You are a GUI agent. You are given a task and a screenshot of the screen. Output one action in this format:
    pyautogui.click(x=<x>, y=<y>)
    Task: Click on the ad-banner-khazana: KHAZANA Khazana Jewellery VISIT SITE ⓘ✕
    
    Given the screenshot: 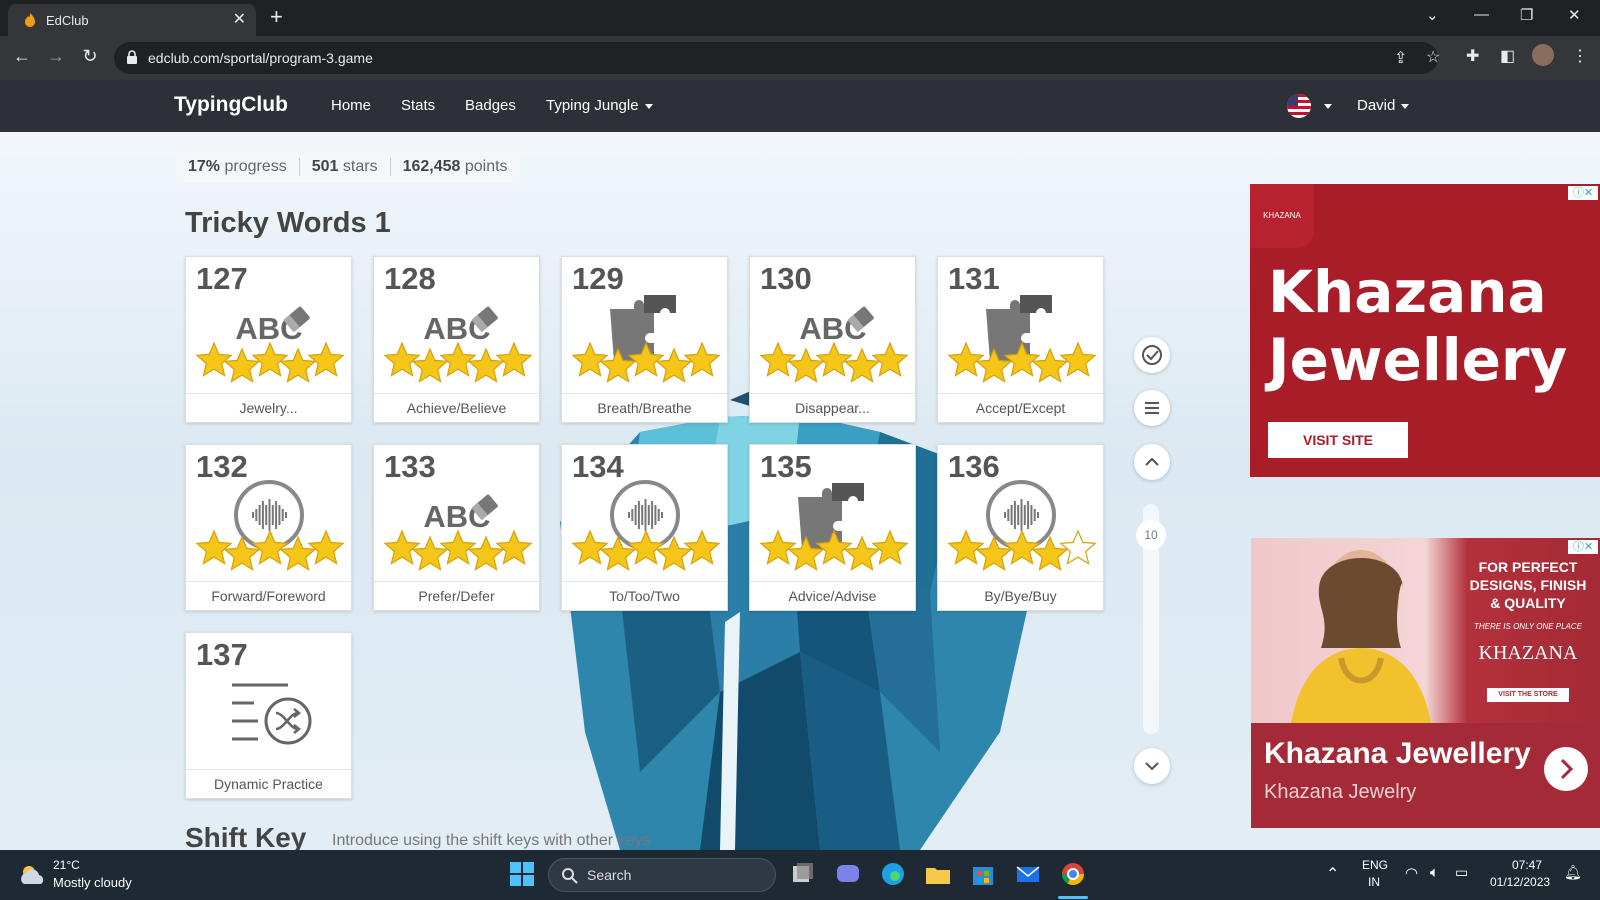 What is the action you would take?
    pyautogui.click(x=1425, y=330)
    